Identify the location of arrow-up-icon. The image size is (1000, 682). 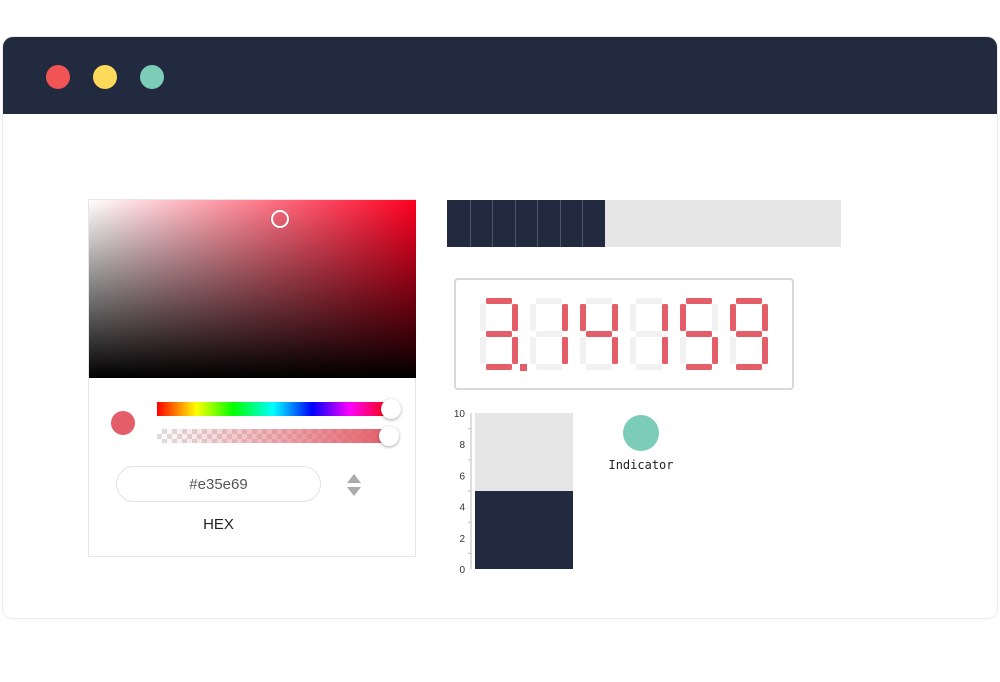
(354, 478).